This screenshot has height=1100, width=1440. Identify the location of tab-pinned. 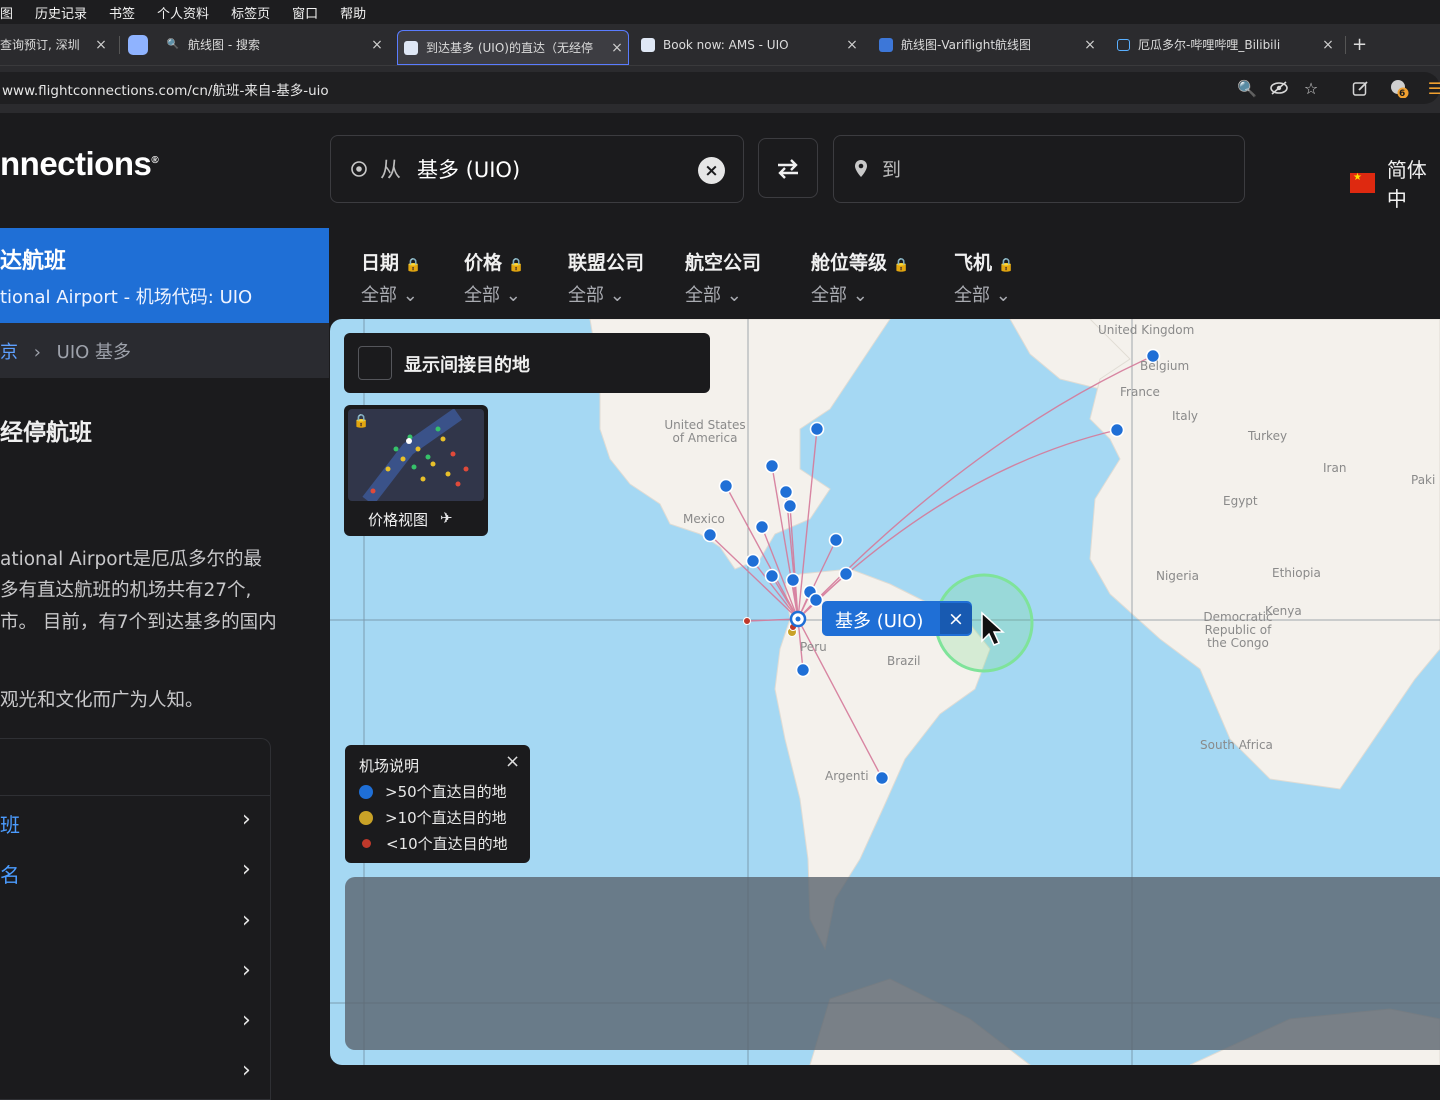
(139, 44).